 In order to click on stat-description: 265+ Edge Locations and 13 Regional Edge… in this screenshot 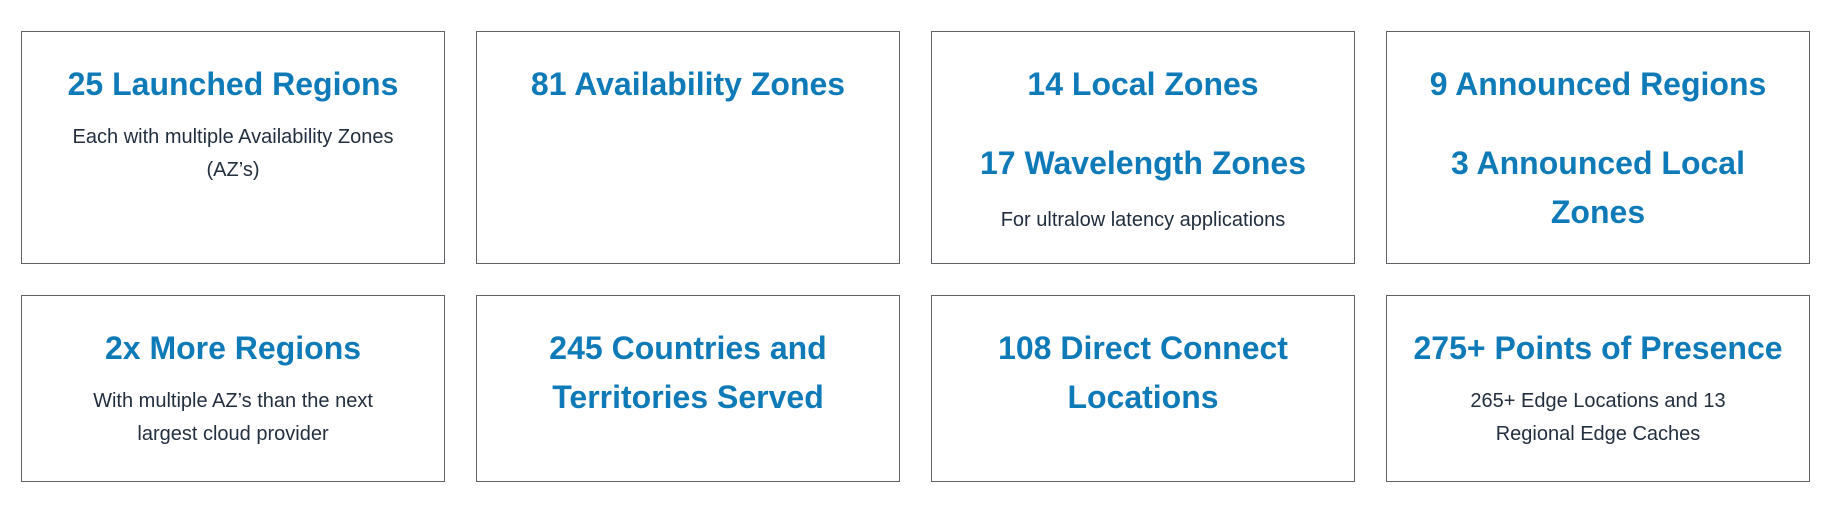, I will do `click(1598, 417)`.